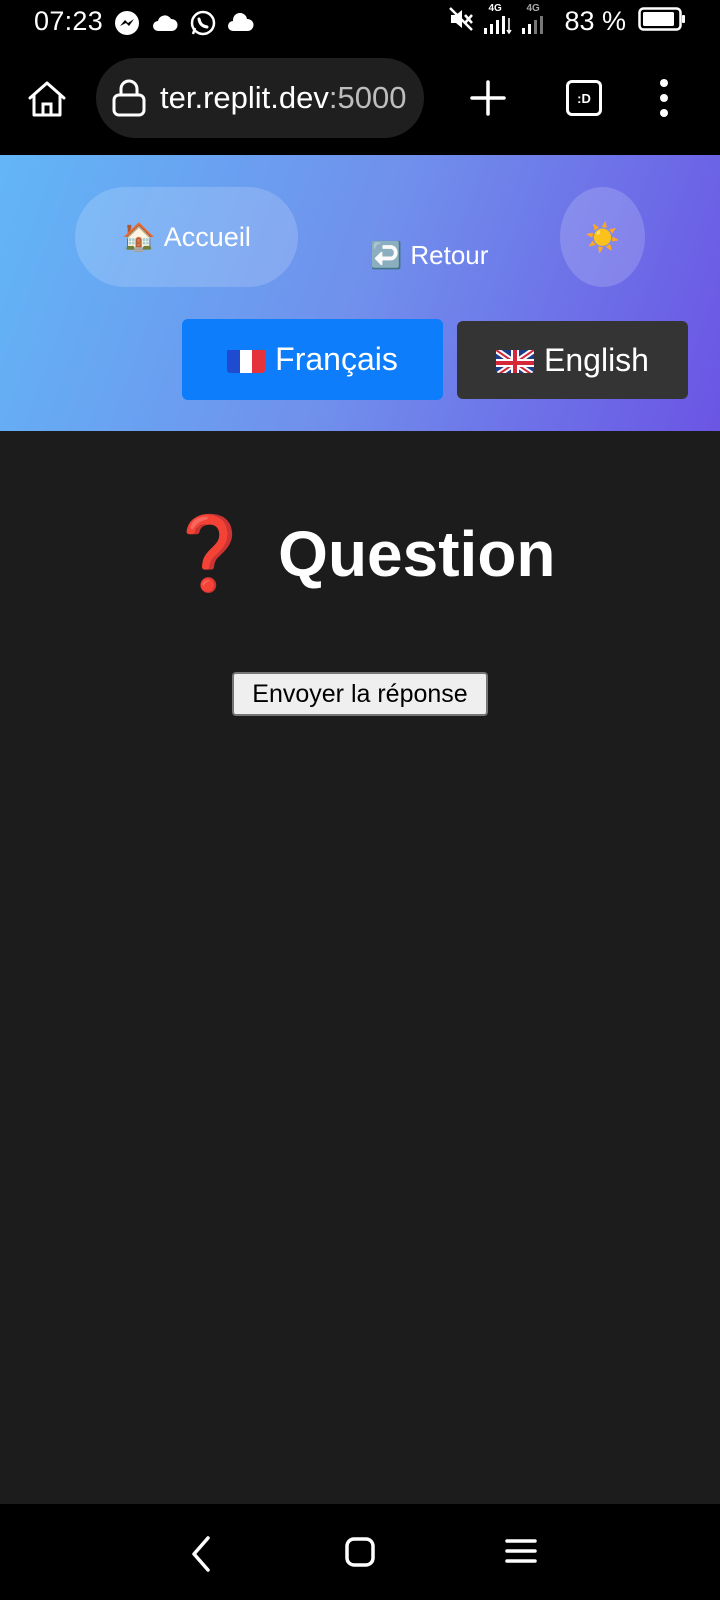 The image size is (720, 1600). What do you see at coordinates (69, 21) in the screenshot?
I see `status-time: 07:23` at bounding box center [69, 21].